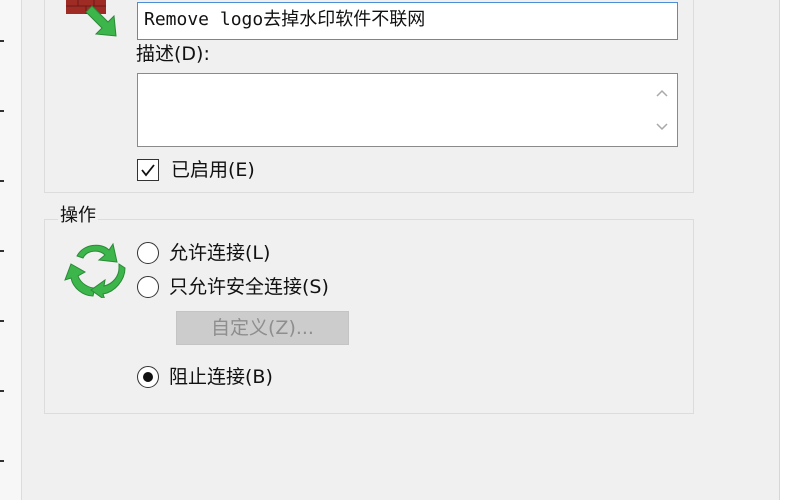 The height and width of the screenshot is (500, 800). I want to click on radio-selected-dot, so click(148, 377).